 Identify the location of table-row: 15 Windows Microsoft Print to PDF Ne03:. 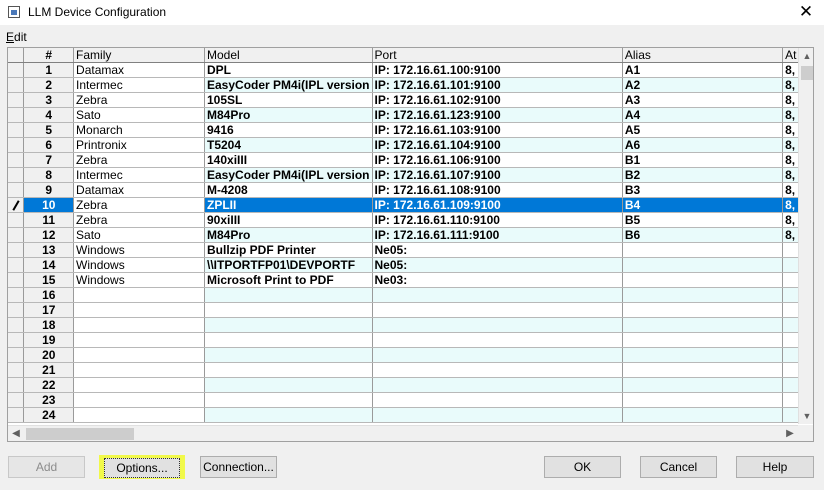
(410, 280).